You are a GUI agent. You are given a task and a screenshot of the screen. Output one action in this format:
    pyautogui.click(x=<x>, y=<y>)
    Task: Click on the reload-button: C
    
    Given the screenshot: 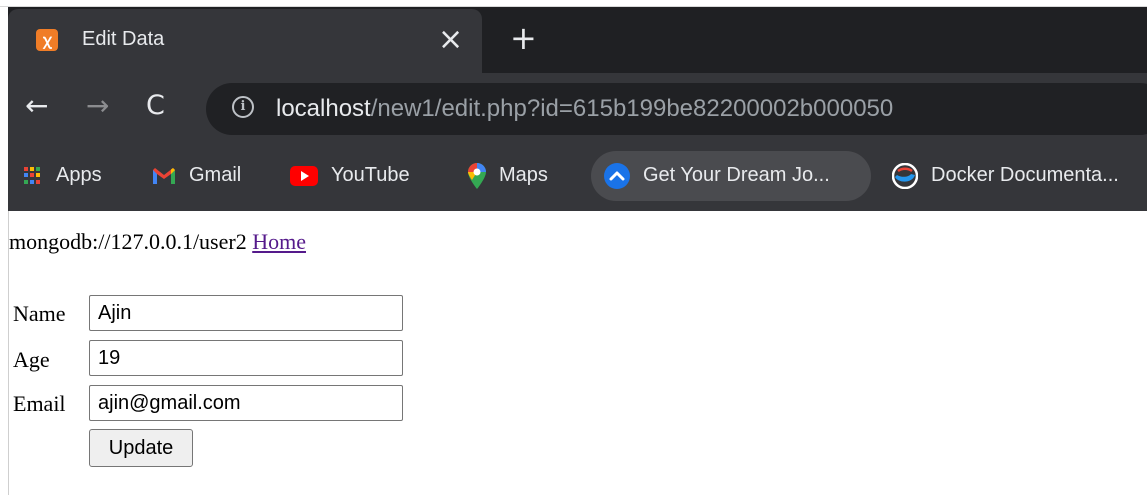 What is the action you would take?
    pyautogui.click(x=155, y=106)
    